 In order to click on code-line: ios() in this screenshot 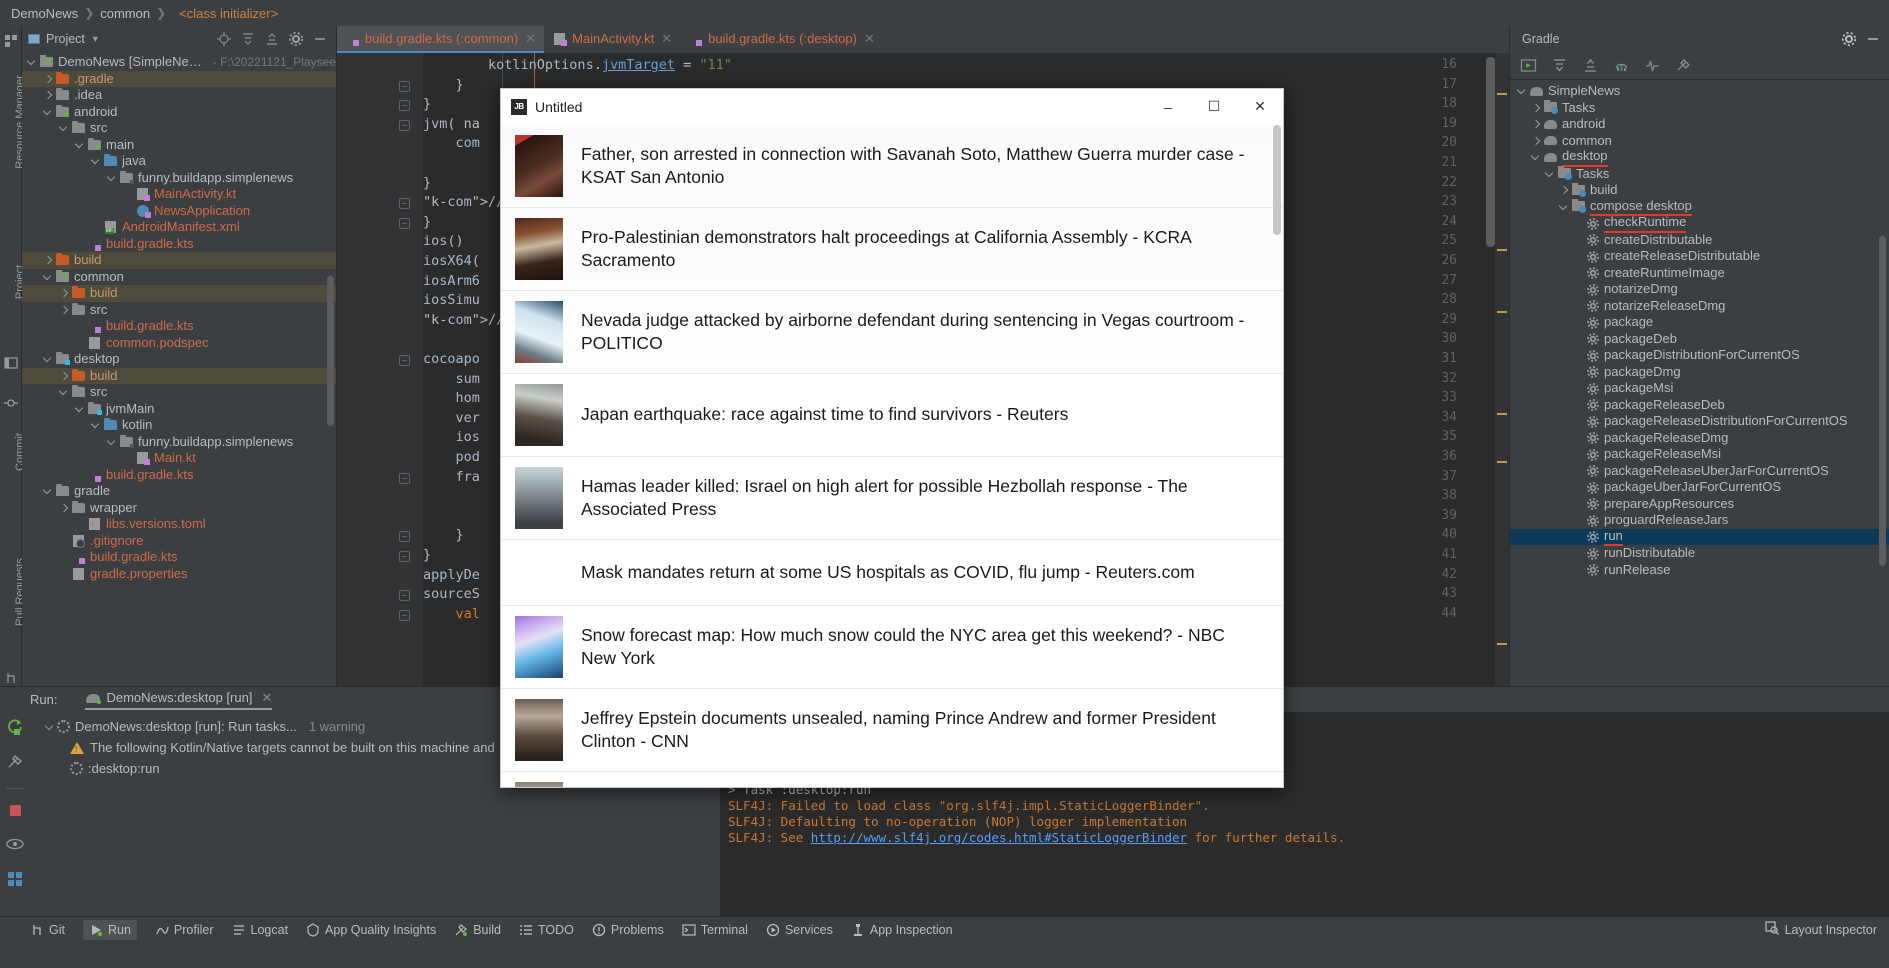, I will do `click(443, 241)`.